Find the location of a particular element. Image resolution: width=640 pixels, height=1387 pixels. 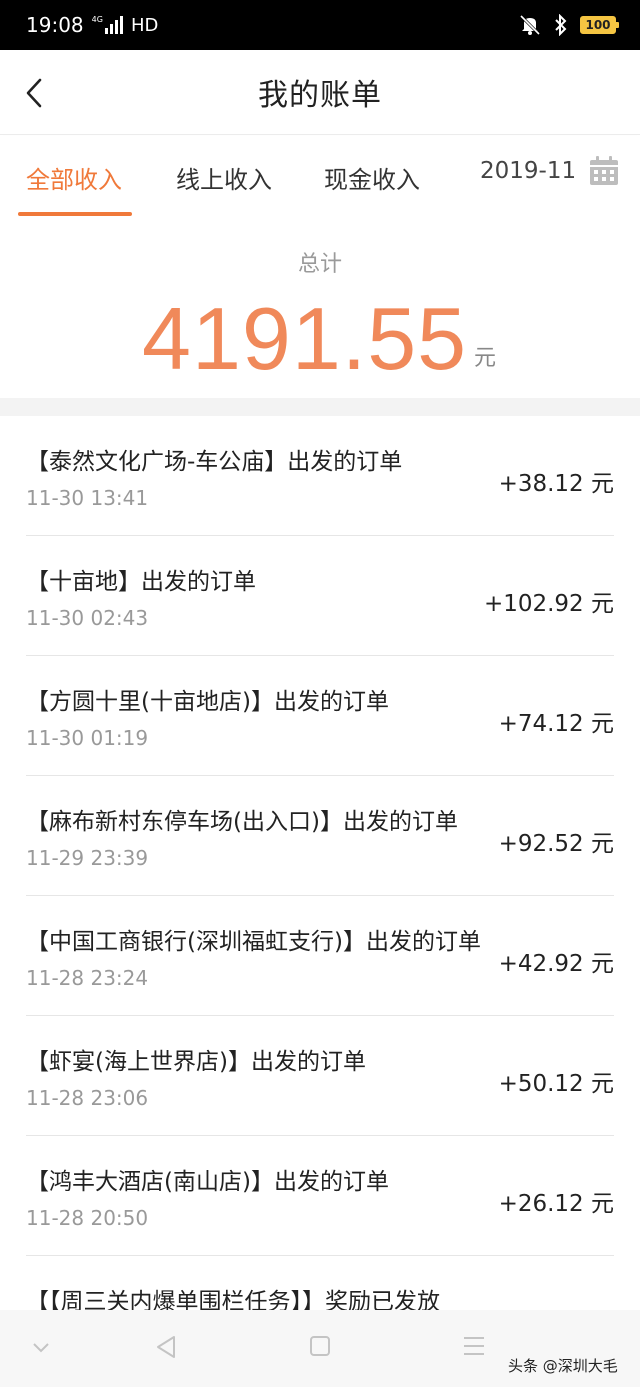

tab-online-income: 线上收入 is located at coordinates (224, 188).